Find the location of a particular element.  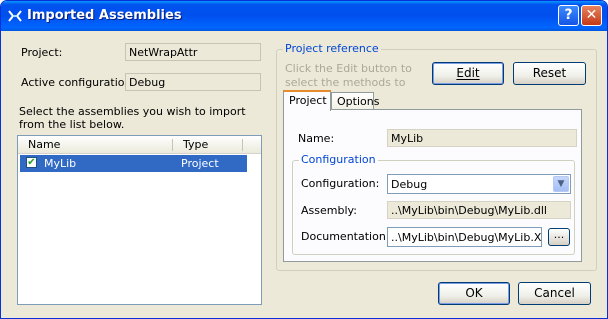

tab-options-label: Options is located at coordinates (358, 101).